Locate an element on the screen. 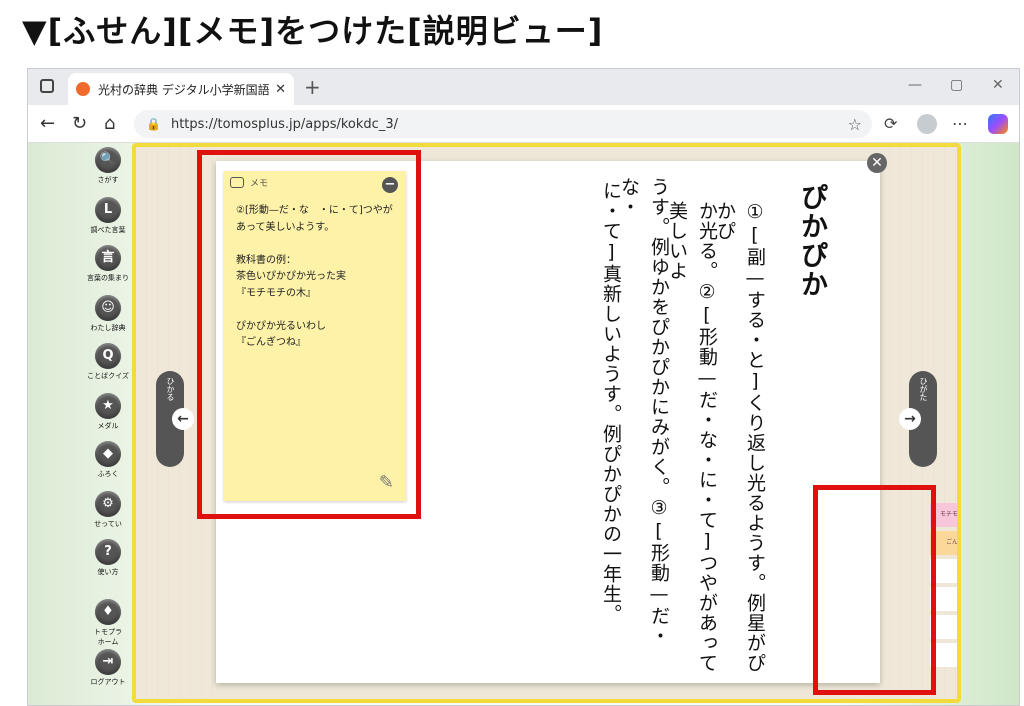 The image size is (1024, 706). sidebar-button-9: ♦ トモプラ ホーム is located at coordinates (108, 623).